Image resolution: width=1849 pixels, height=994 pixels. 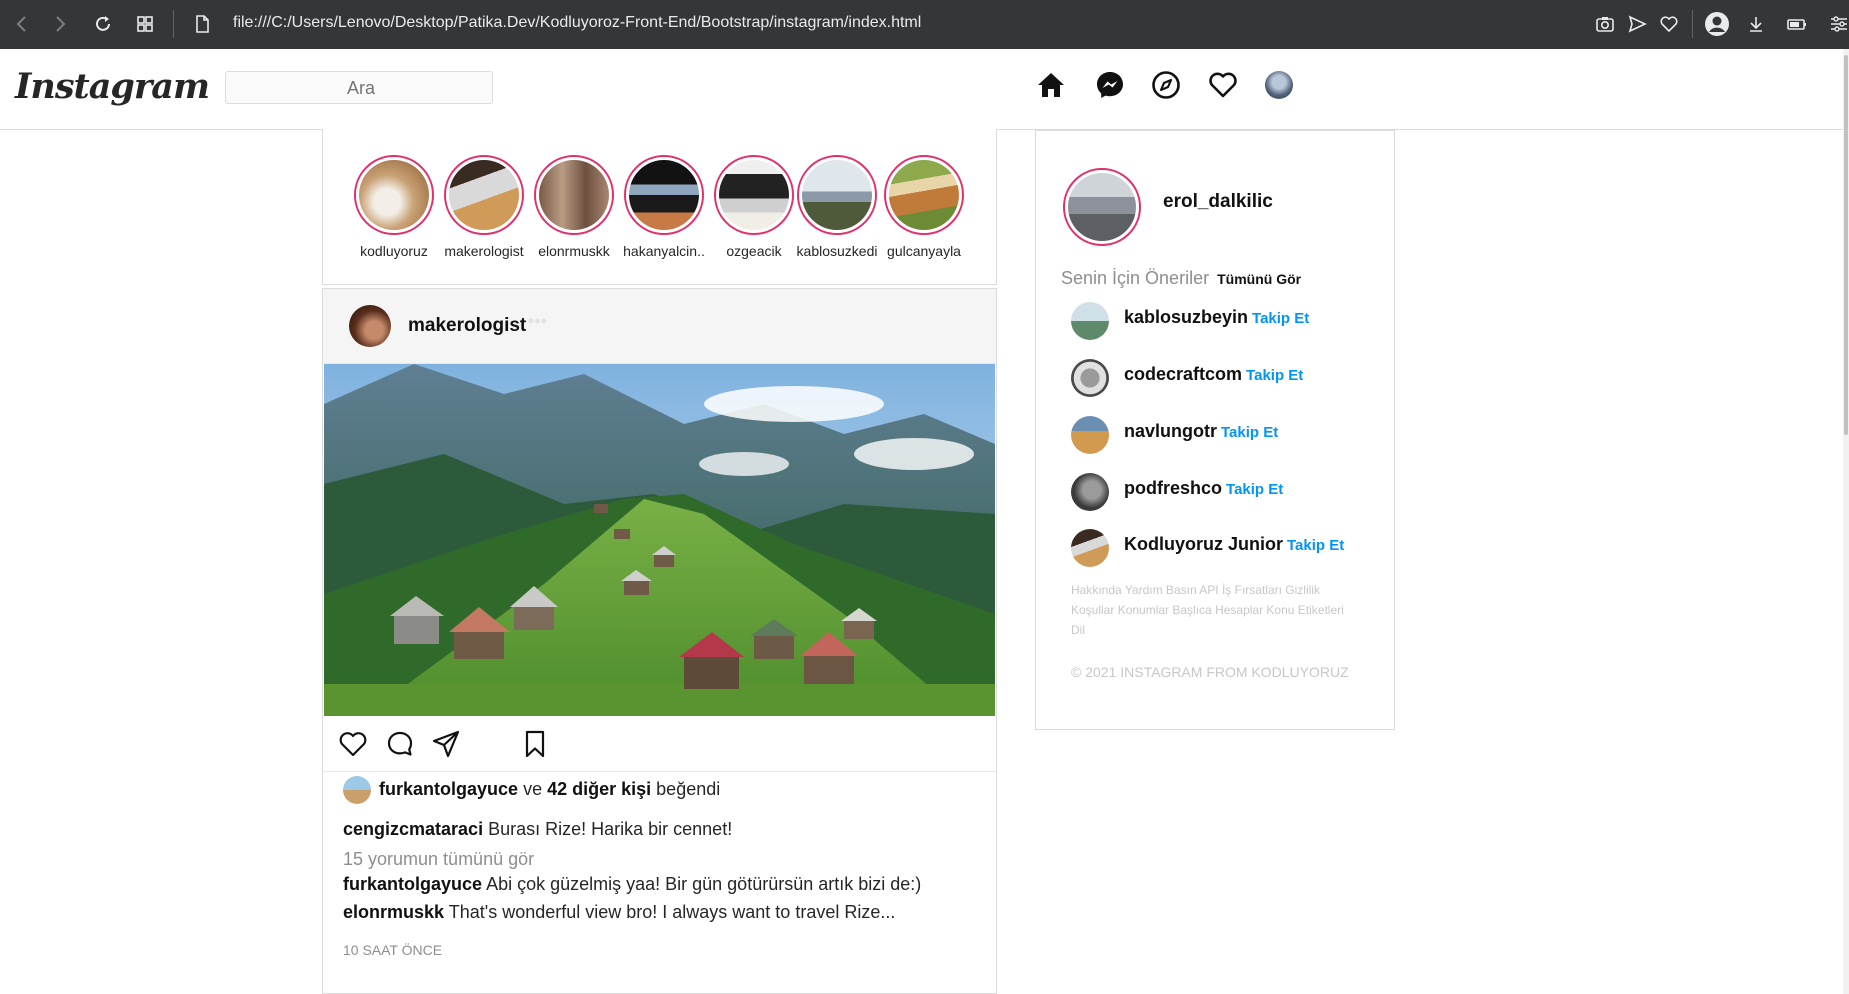 I want to click on messenger-icon, so click(x=1110, y=85).